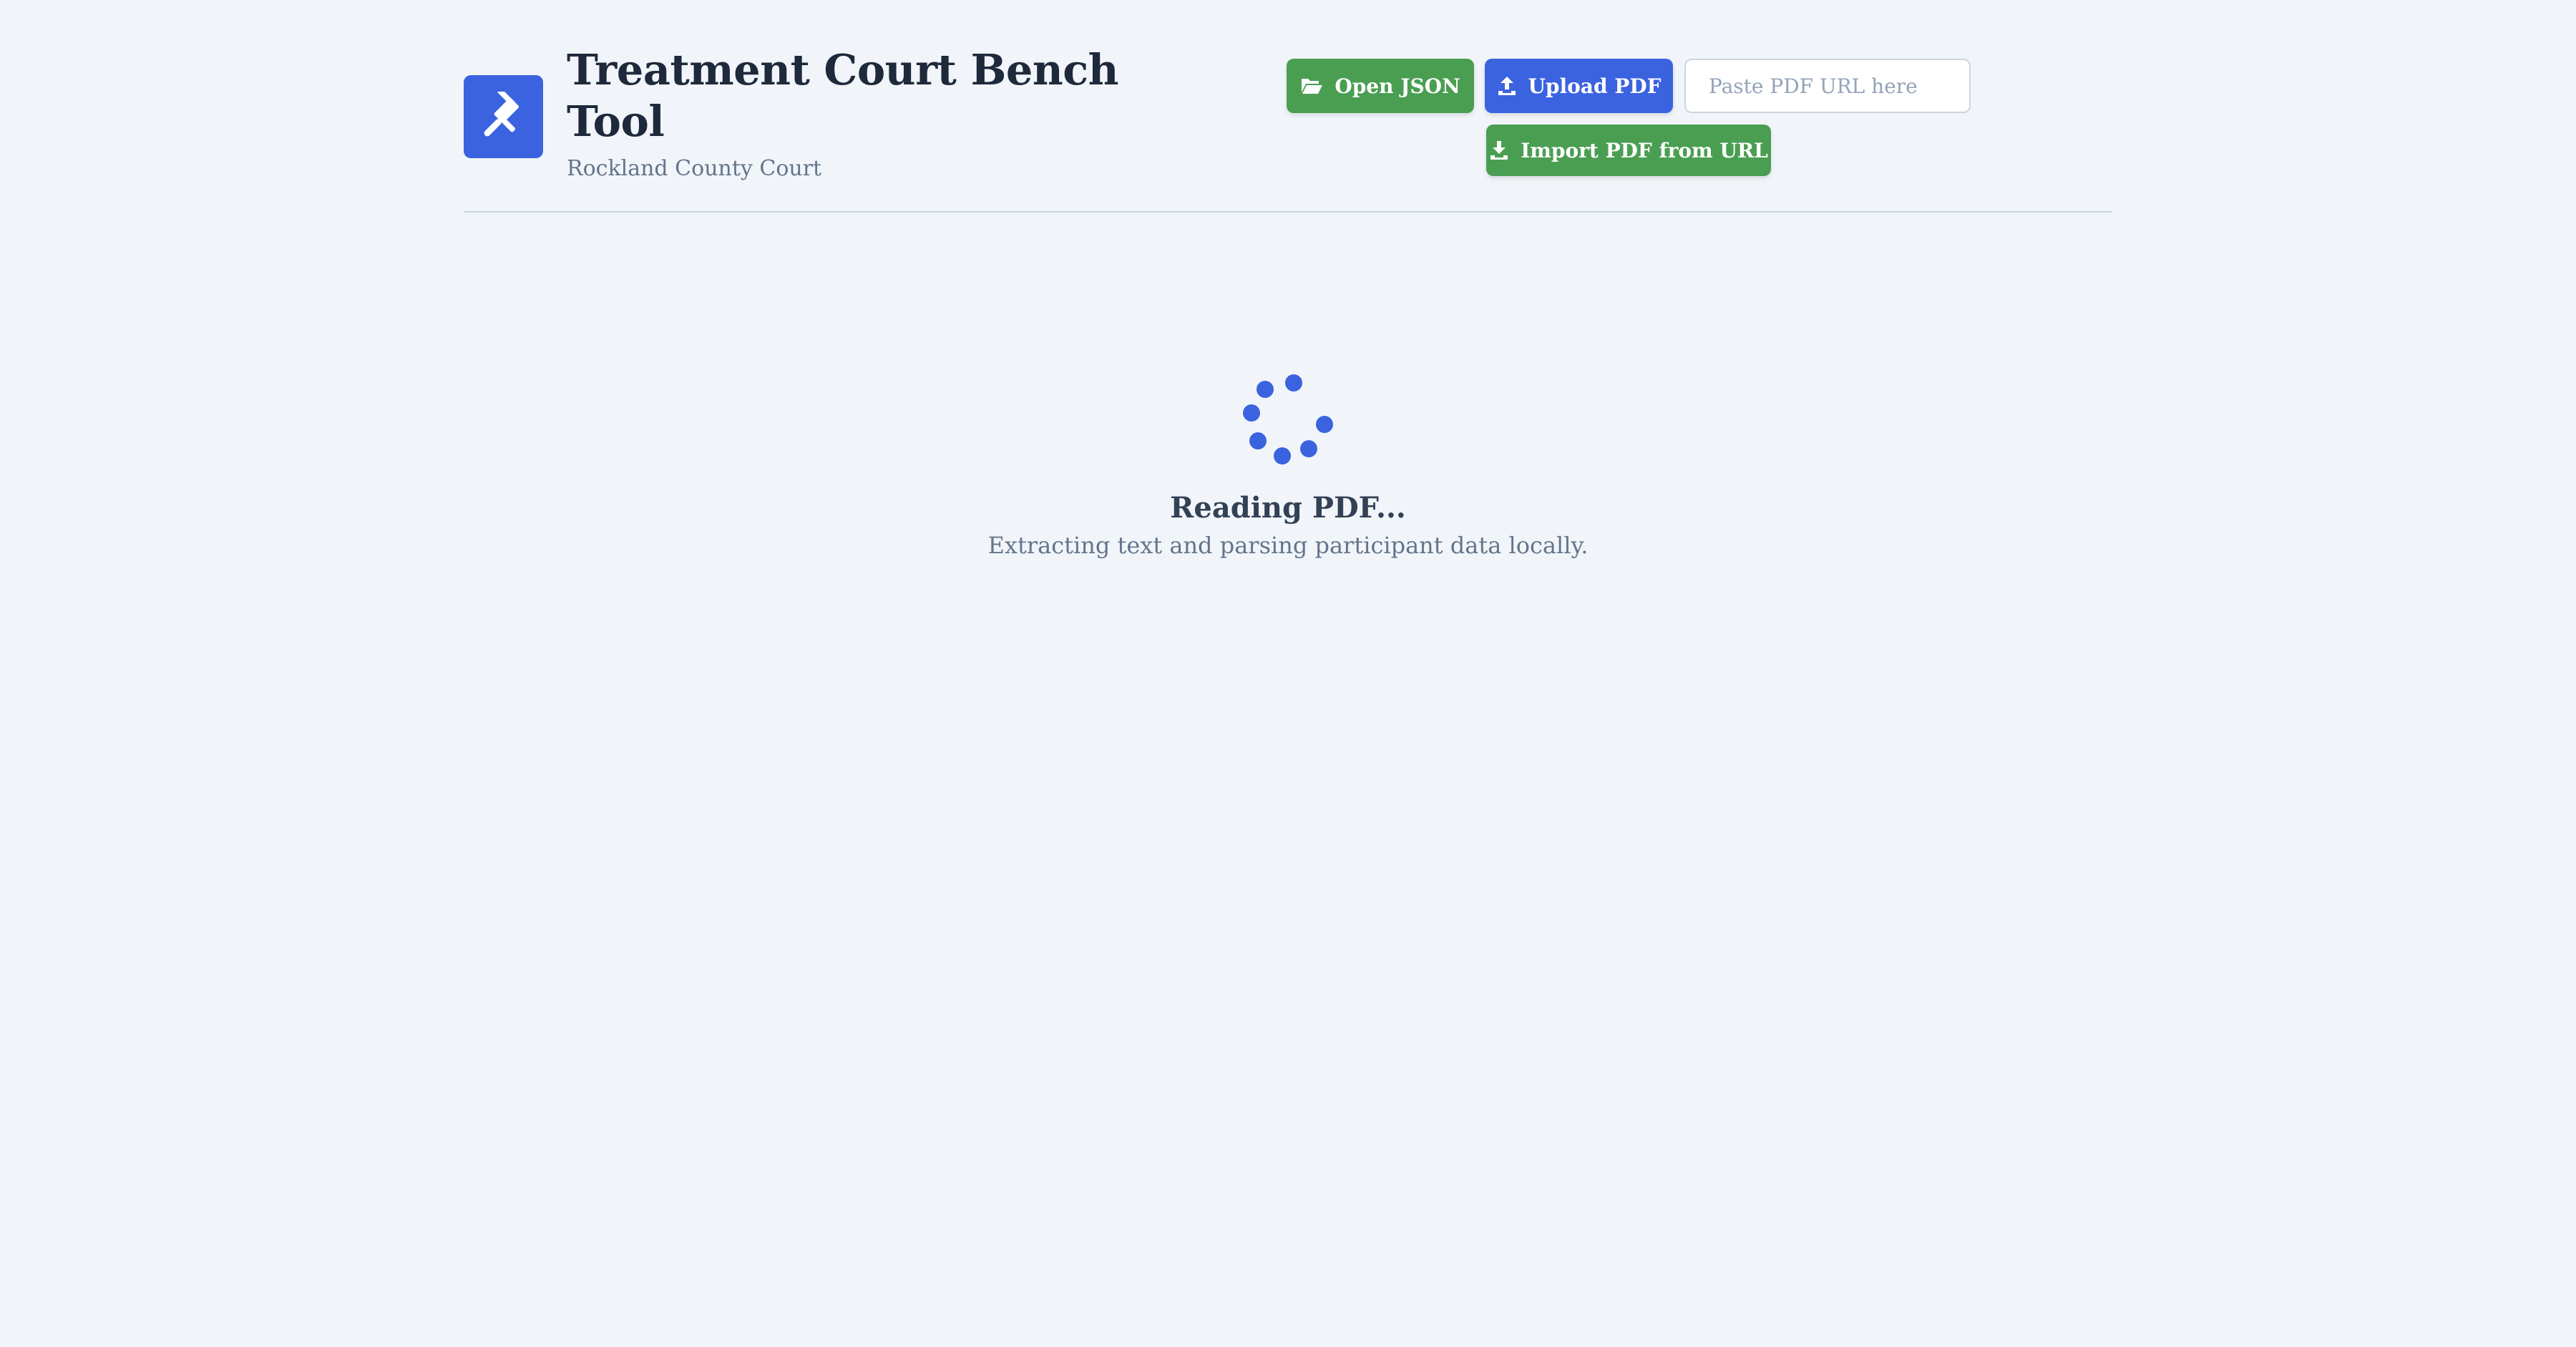 The height and width of the screenshot is (1347, 2576). I want to click on upload-icon, so click(1507, 86).